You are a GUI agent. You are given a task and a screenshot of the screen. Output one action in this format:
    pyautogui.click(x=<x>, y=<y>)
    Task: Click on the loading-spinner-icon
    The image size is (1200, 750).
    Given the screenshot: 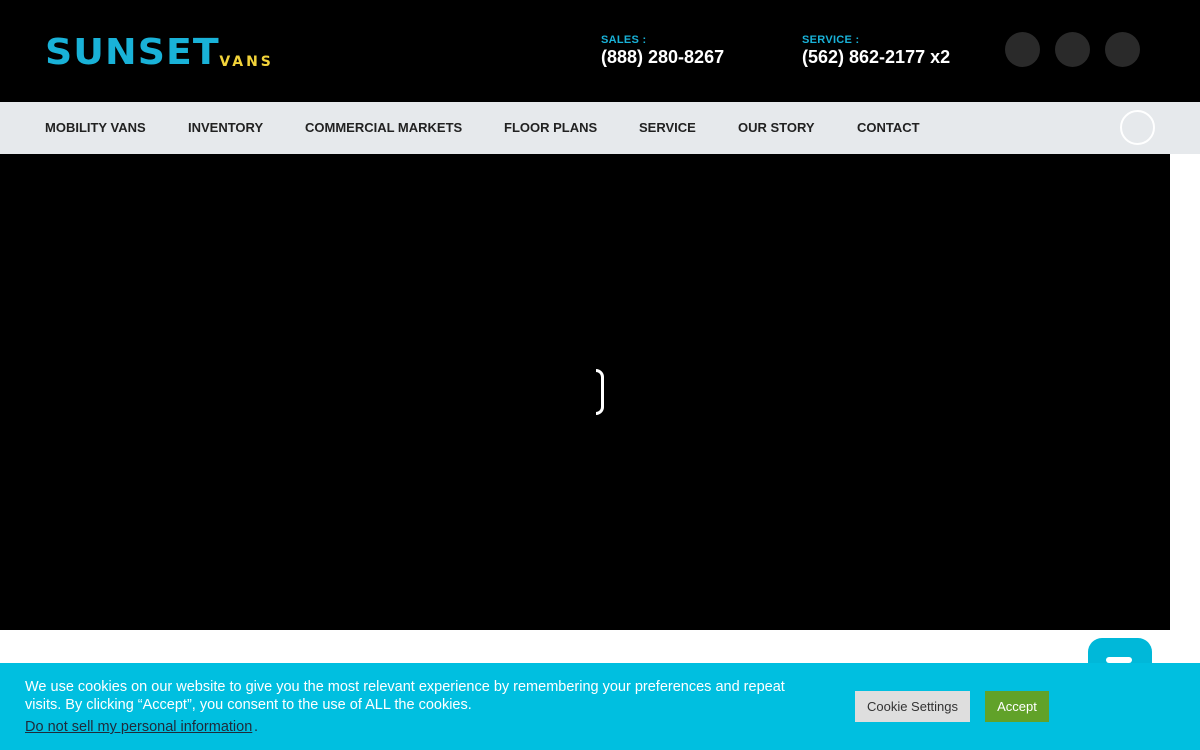 What is the action you would take?
    pyautogui.click(x=600, y=392)
    